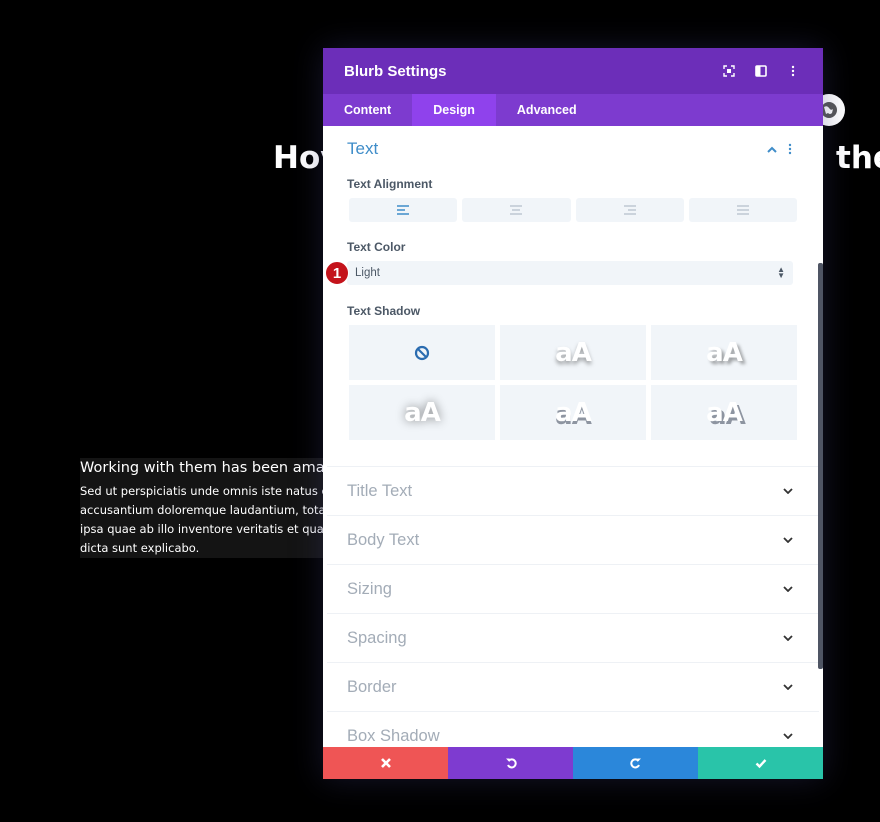  Describe the element at coordinates (376, 247) in the screenshot. I see `text-color-label: Text Color` at that location.